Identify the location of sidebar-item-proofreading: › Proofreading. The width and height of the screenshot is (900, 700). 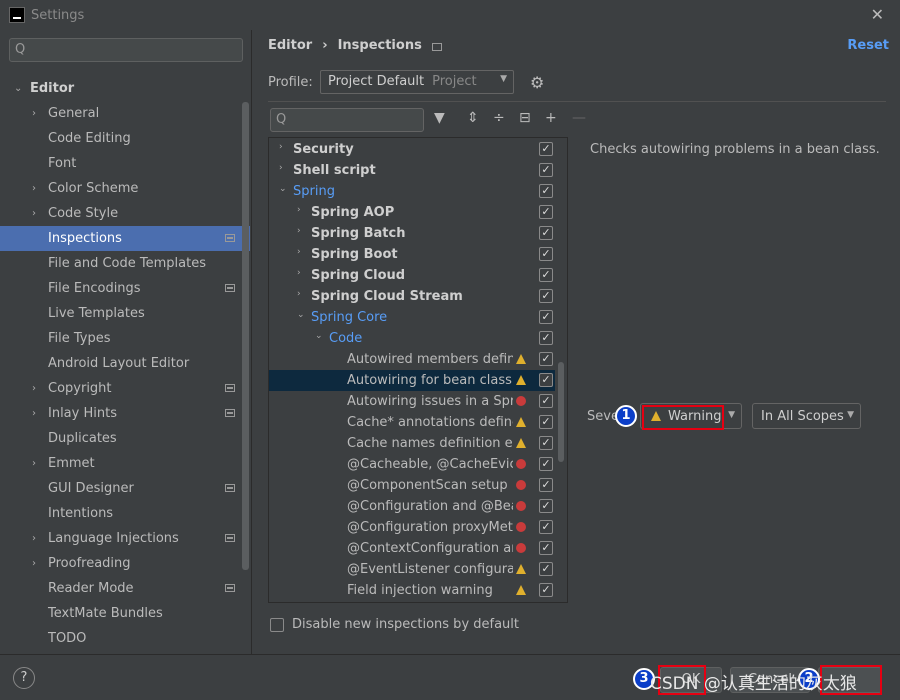
(125, 563).